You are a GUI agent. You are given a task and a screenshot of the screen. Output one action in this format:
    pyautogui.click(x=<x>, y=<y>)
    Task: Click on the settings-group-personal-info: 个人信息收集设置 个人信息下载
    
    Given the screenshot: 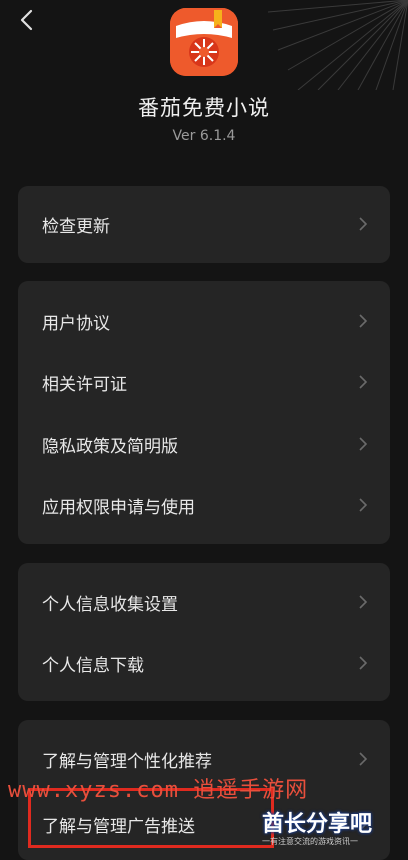 What is the action you would take?
    pyautogui.click(x=204, y=632)
    